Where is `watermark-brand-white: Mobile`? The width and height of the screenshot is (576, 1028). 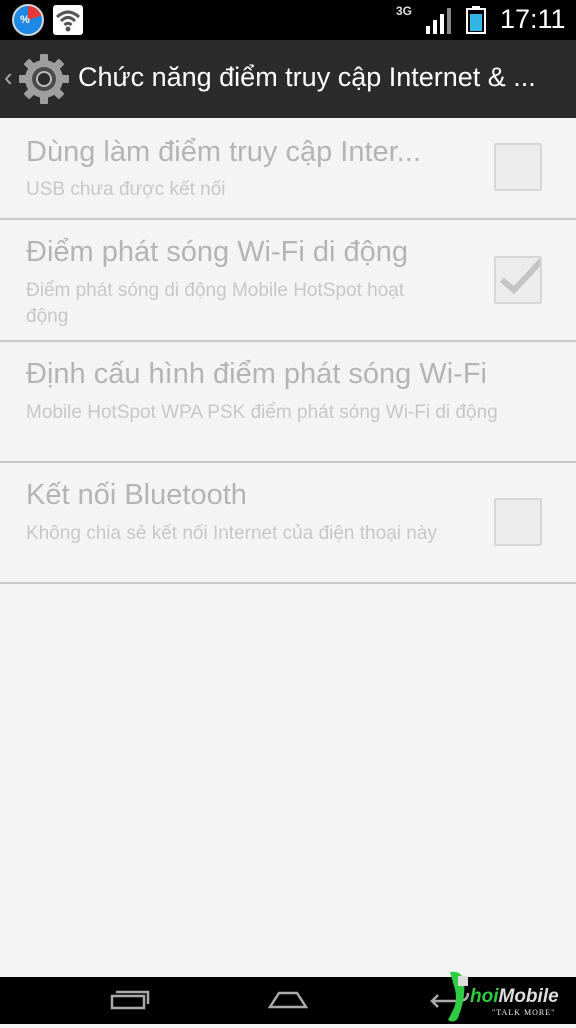
watermark-brand-white: Mobile is located at coordinates (528, 996).